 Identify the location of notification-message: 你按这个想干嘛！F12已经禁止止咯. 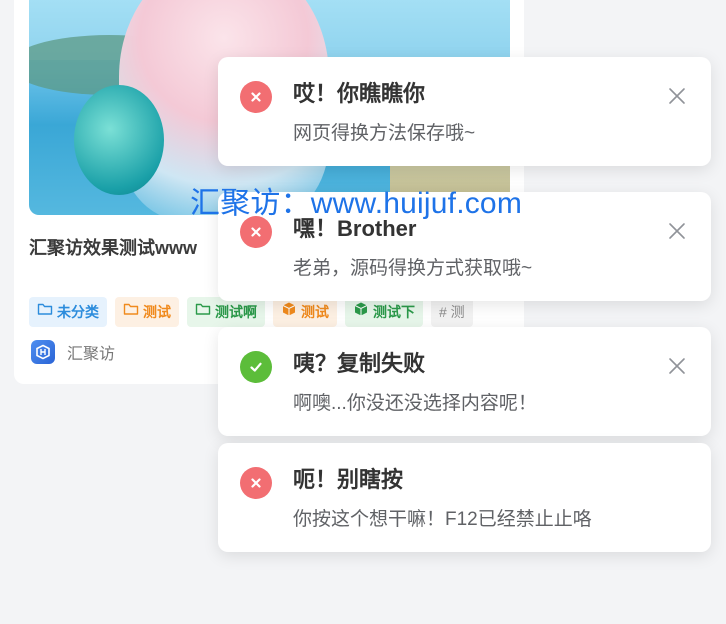
(442, 519).